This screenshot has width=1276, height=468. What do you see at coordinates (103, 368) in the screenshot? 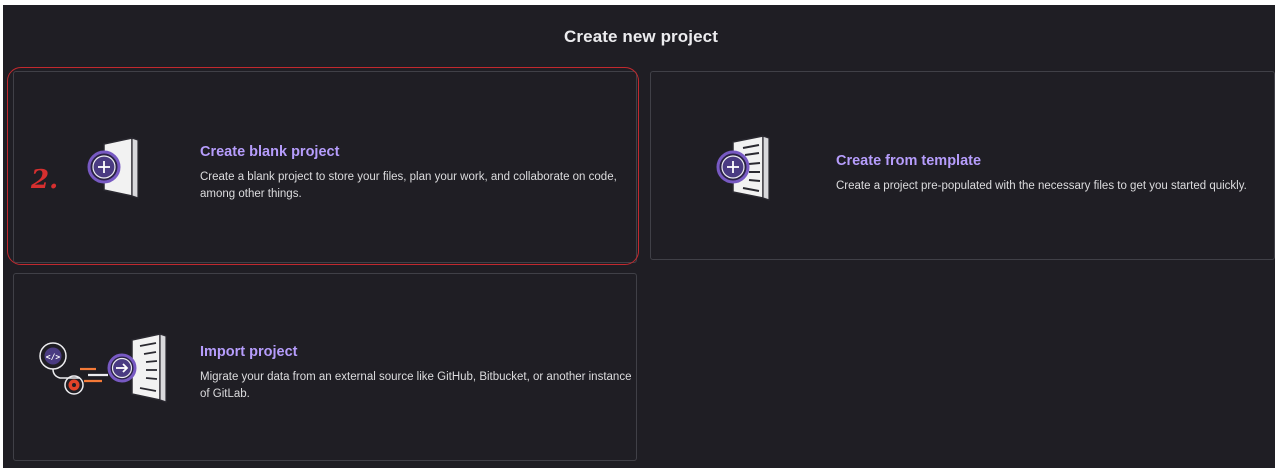
I see `import-arrow-icon: </>` at bounding box center [103, 368].